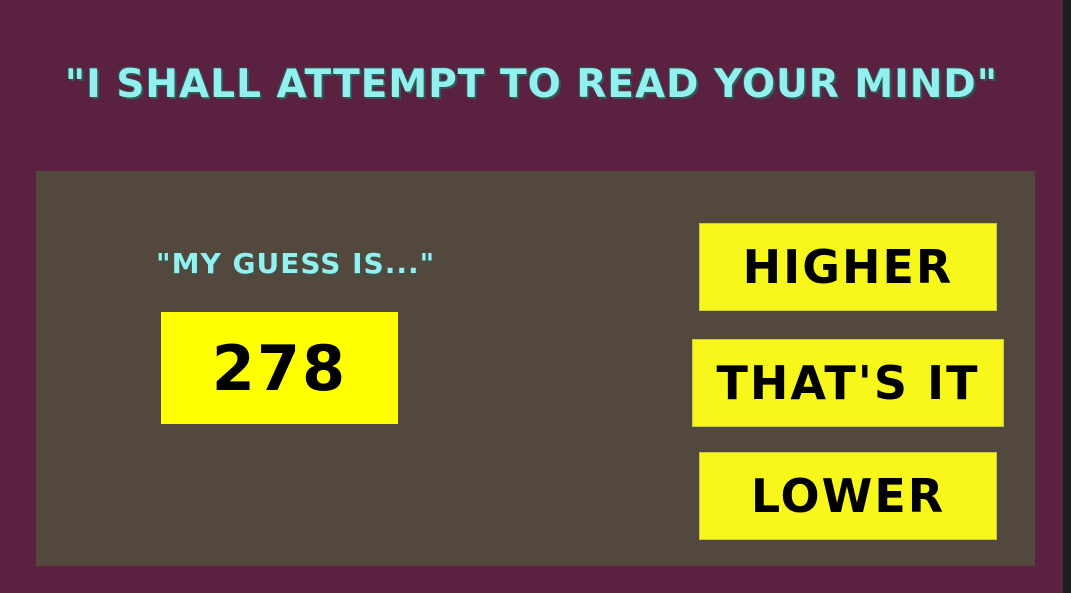 The image size is (1071, 593). I want to click on thats-it-button: THAT'S IT, so click(848, 383).